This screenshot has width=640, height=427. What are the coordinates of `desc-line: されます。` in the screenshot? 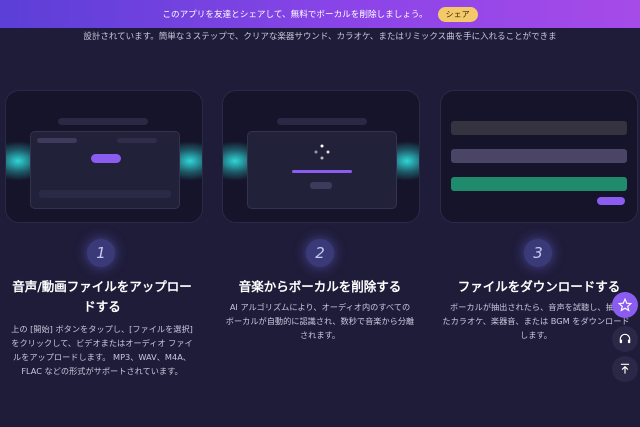 It's located at (320, 335).